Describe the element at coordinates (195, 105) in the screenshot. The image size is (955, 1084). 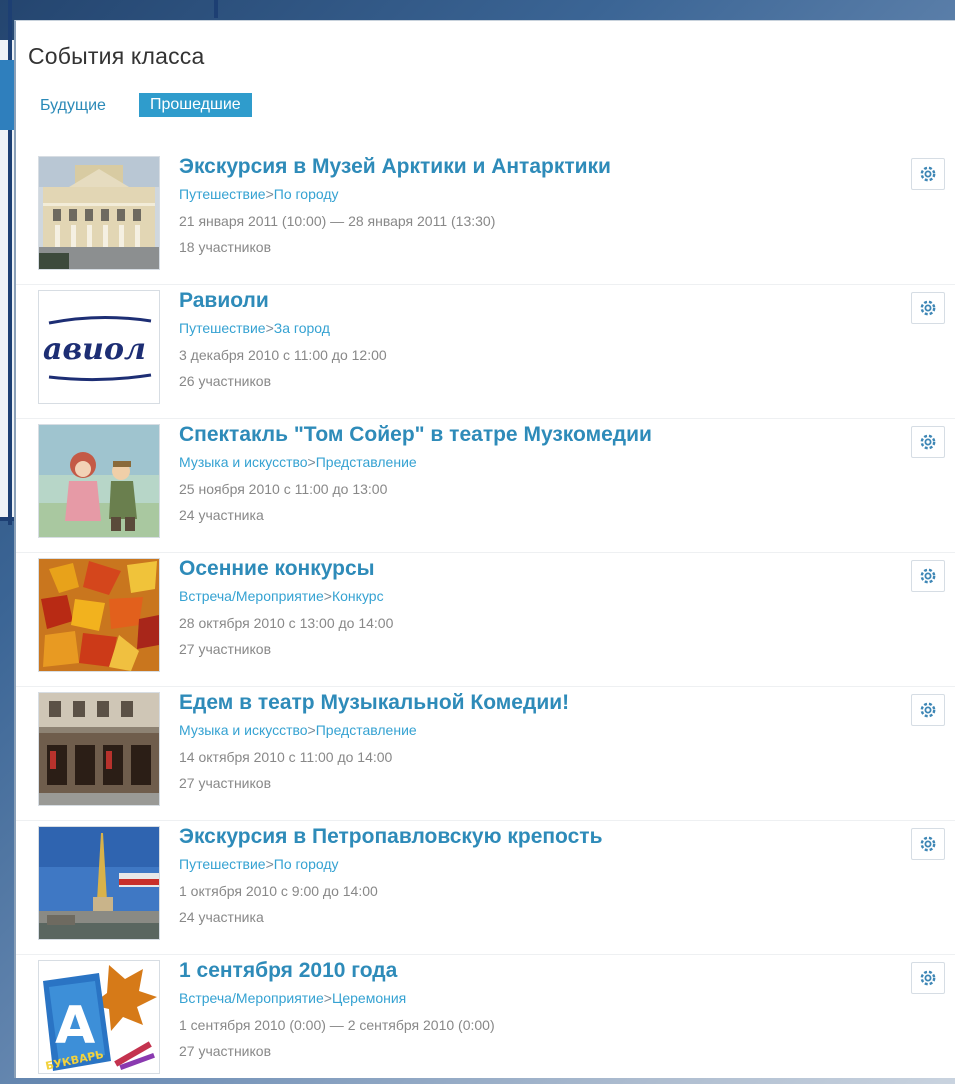
I see `tab-past: Прошедшие` at that location.